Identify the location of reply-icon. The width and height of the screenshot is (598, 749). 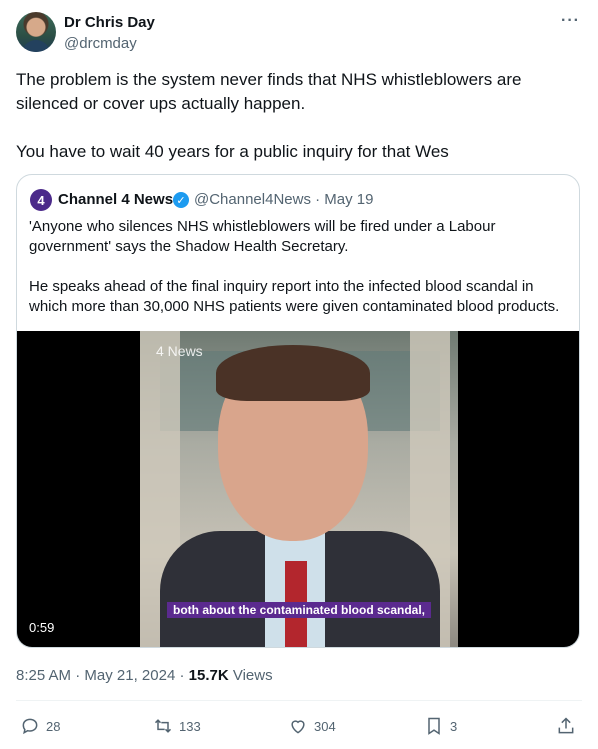
(30, 726).